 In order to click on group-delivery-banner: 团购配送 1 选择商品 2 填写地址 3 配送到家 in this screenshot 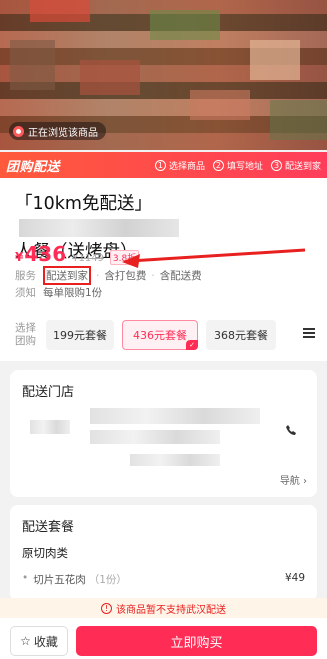, I will do `click(163, 165)`.